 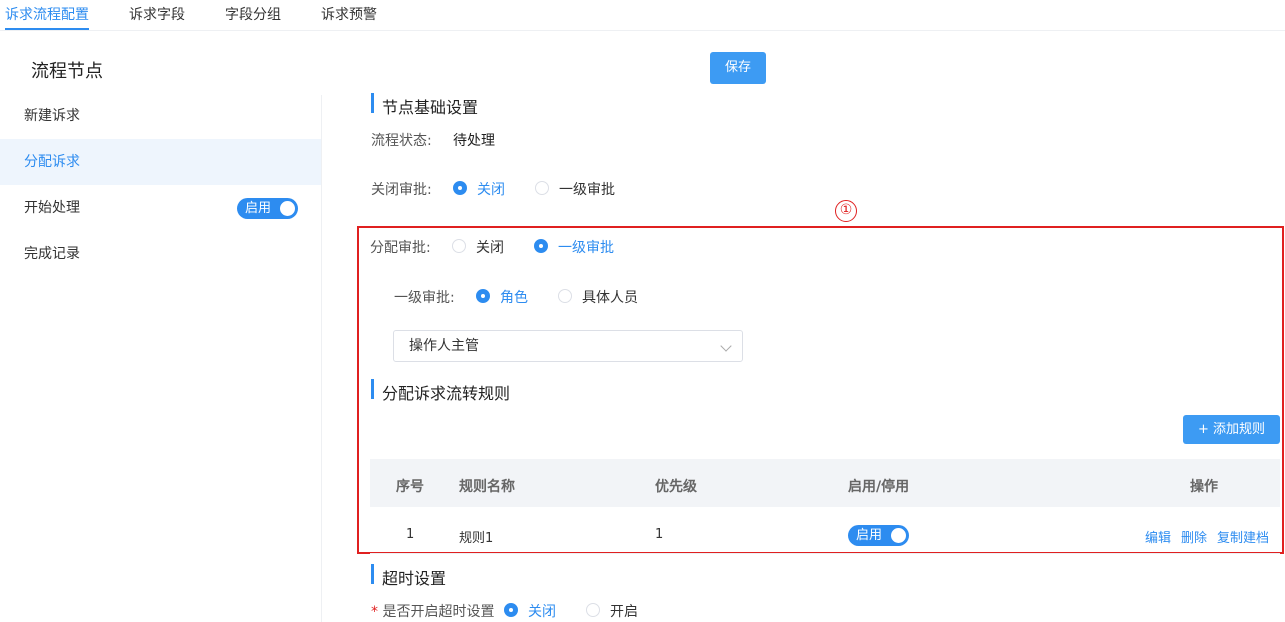 I want to click on rules-title: 分配诉求流转规则, so click(x=446, y=393).